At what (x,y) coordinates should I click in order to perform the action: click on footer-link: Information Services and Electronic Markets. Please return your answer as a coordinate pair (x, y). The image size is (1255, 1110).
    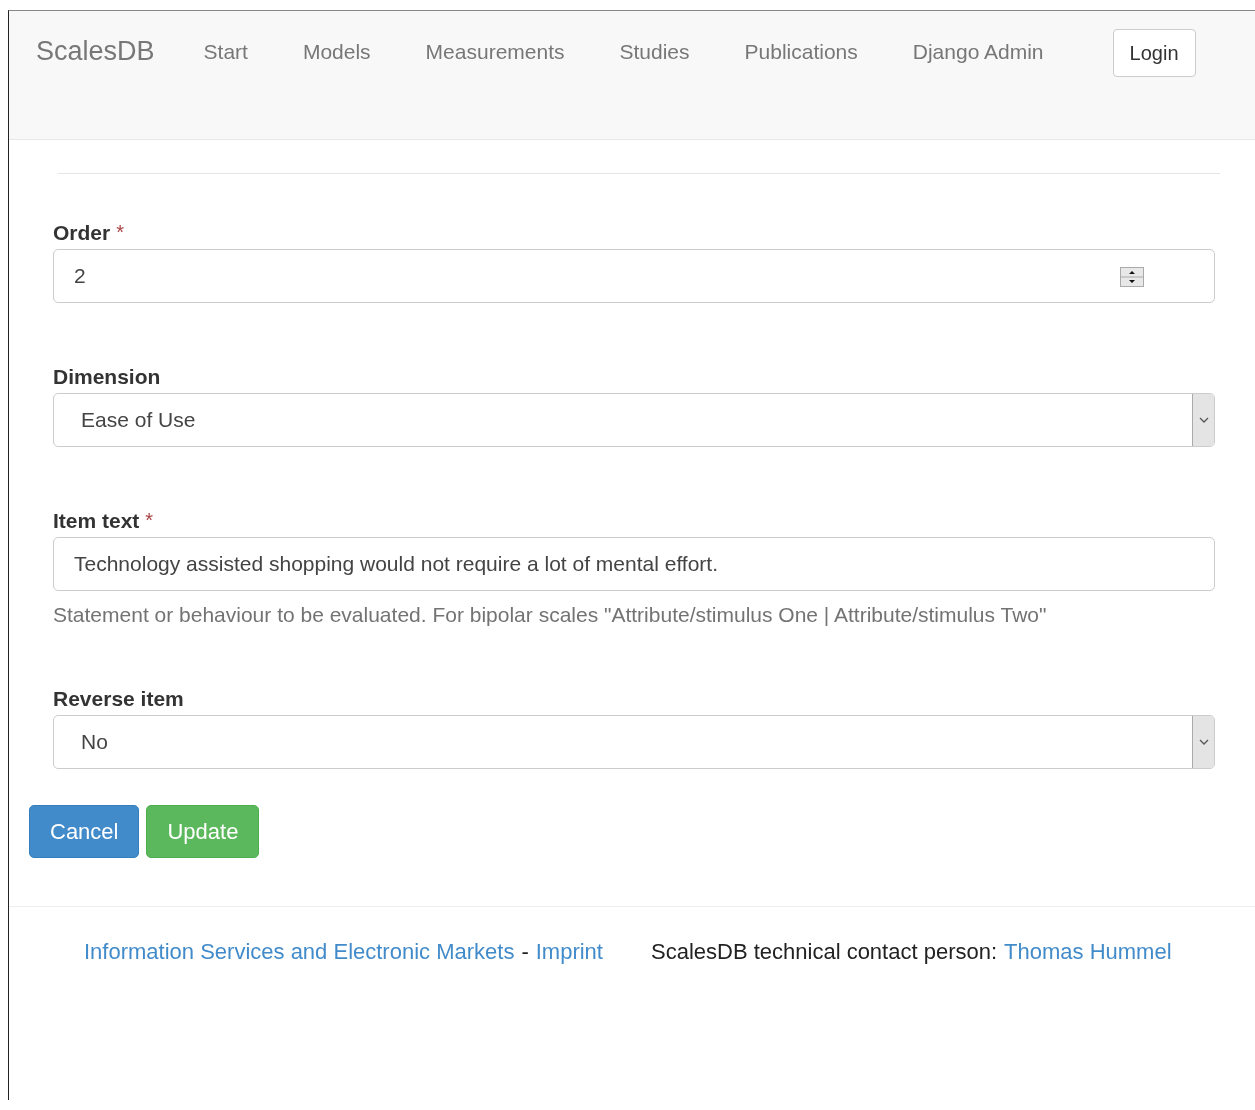
    Looking at the image, I should click on (299, 952).